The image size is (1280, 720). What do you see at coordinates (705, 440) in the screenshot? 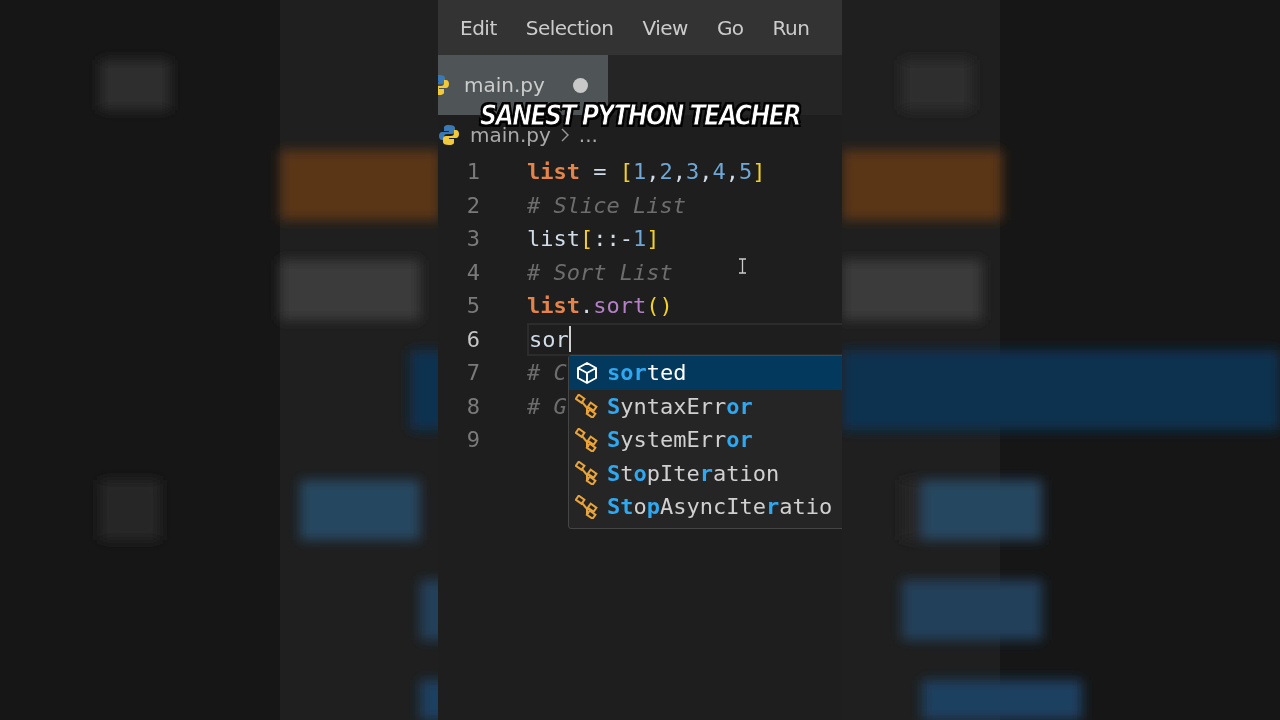
I see `suggestion-item: SystemError` at bounding box center [705, 440].